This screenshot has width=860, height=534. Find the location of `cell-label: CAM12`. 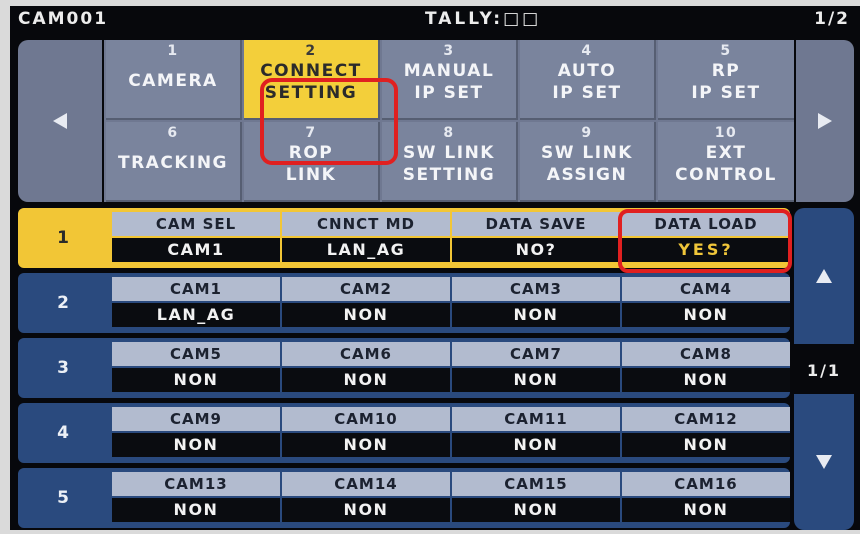

cell-label: CAM12 is located at coordinates (706, 419).